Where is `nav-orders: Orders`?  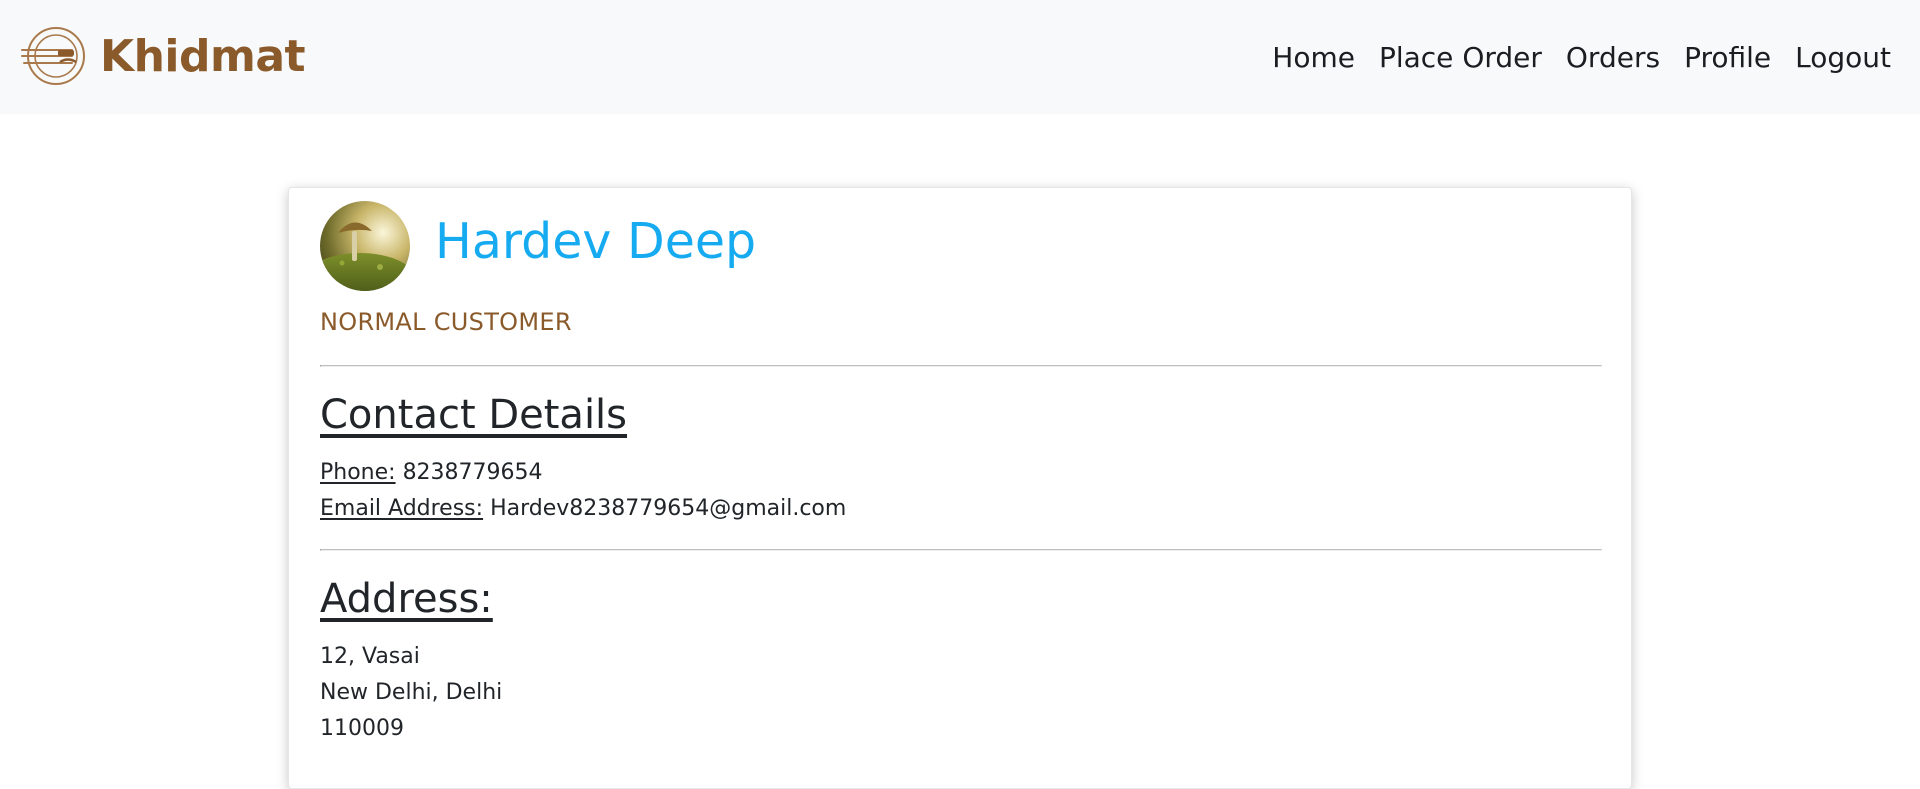
nav-orders: Orders is located at coordinates (1613, 58).